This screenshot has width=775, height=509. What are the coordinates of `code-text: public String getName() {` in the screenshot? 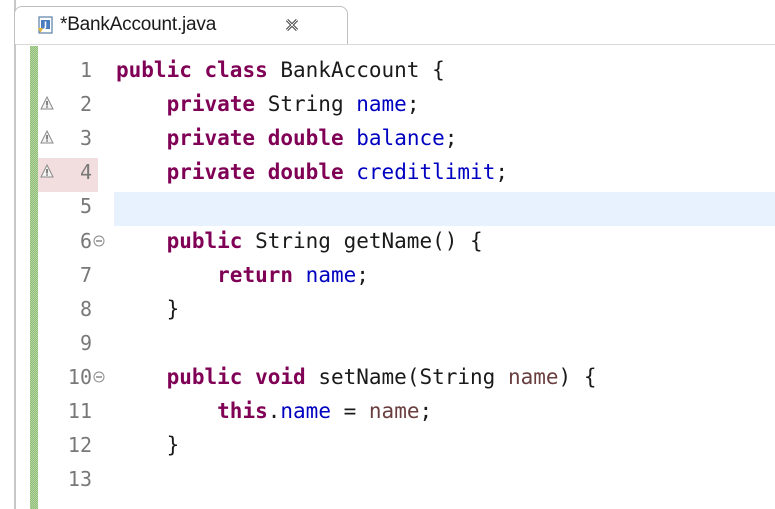 It's located at (299, 241).